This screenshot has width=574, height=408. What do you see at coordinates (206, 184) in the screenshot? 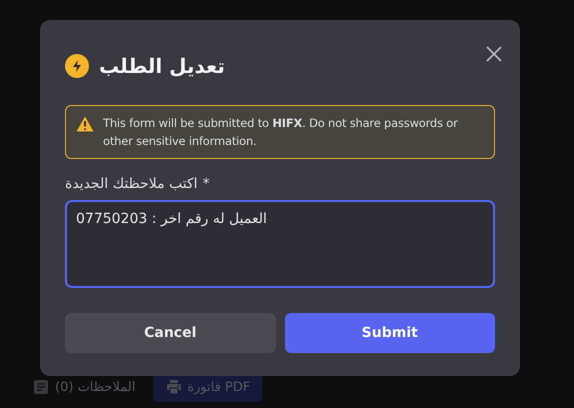
I see `required-asterisk: *` at bounding box center [206, 184].